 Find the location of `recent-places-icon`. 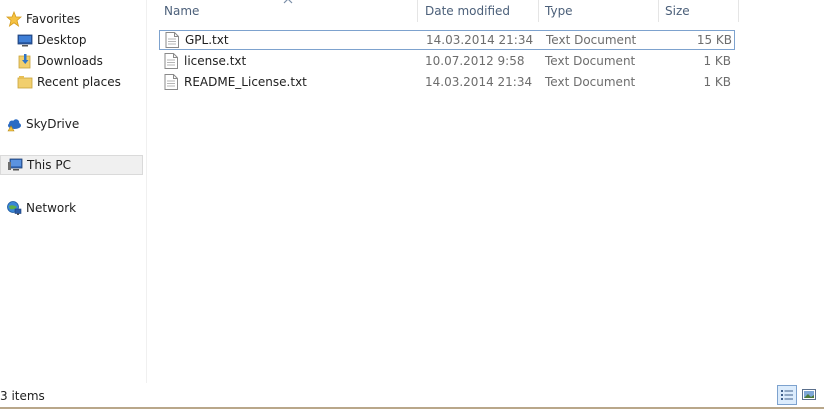

recent-places-icon is located at coordinates (25, 82).